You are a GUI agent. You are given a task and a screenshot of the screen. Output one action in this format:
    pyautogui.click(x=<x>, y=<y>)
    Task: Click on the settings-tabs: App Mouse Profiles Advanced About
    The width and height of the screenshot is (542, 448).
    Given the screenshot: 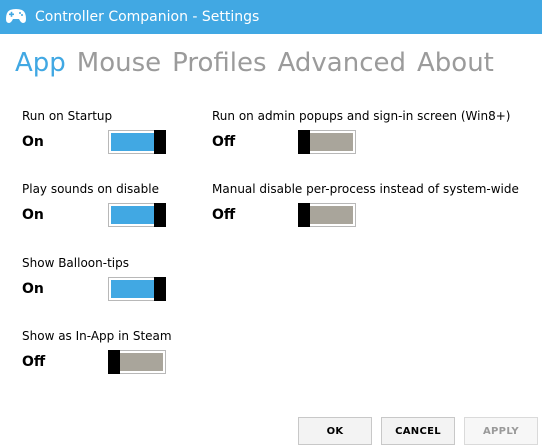 What is the action you would take?
    pyautogui.click(x=254, y=64)
    